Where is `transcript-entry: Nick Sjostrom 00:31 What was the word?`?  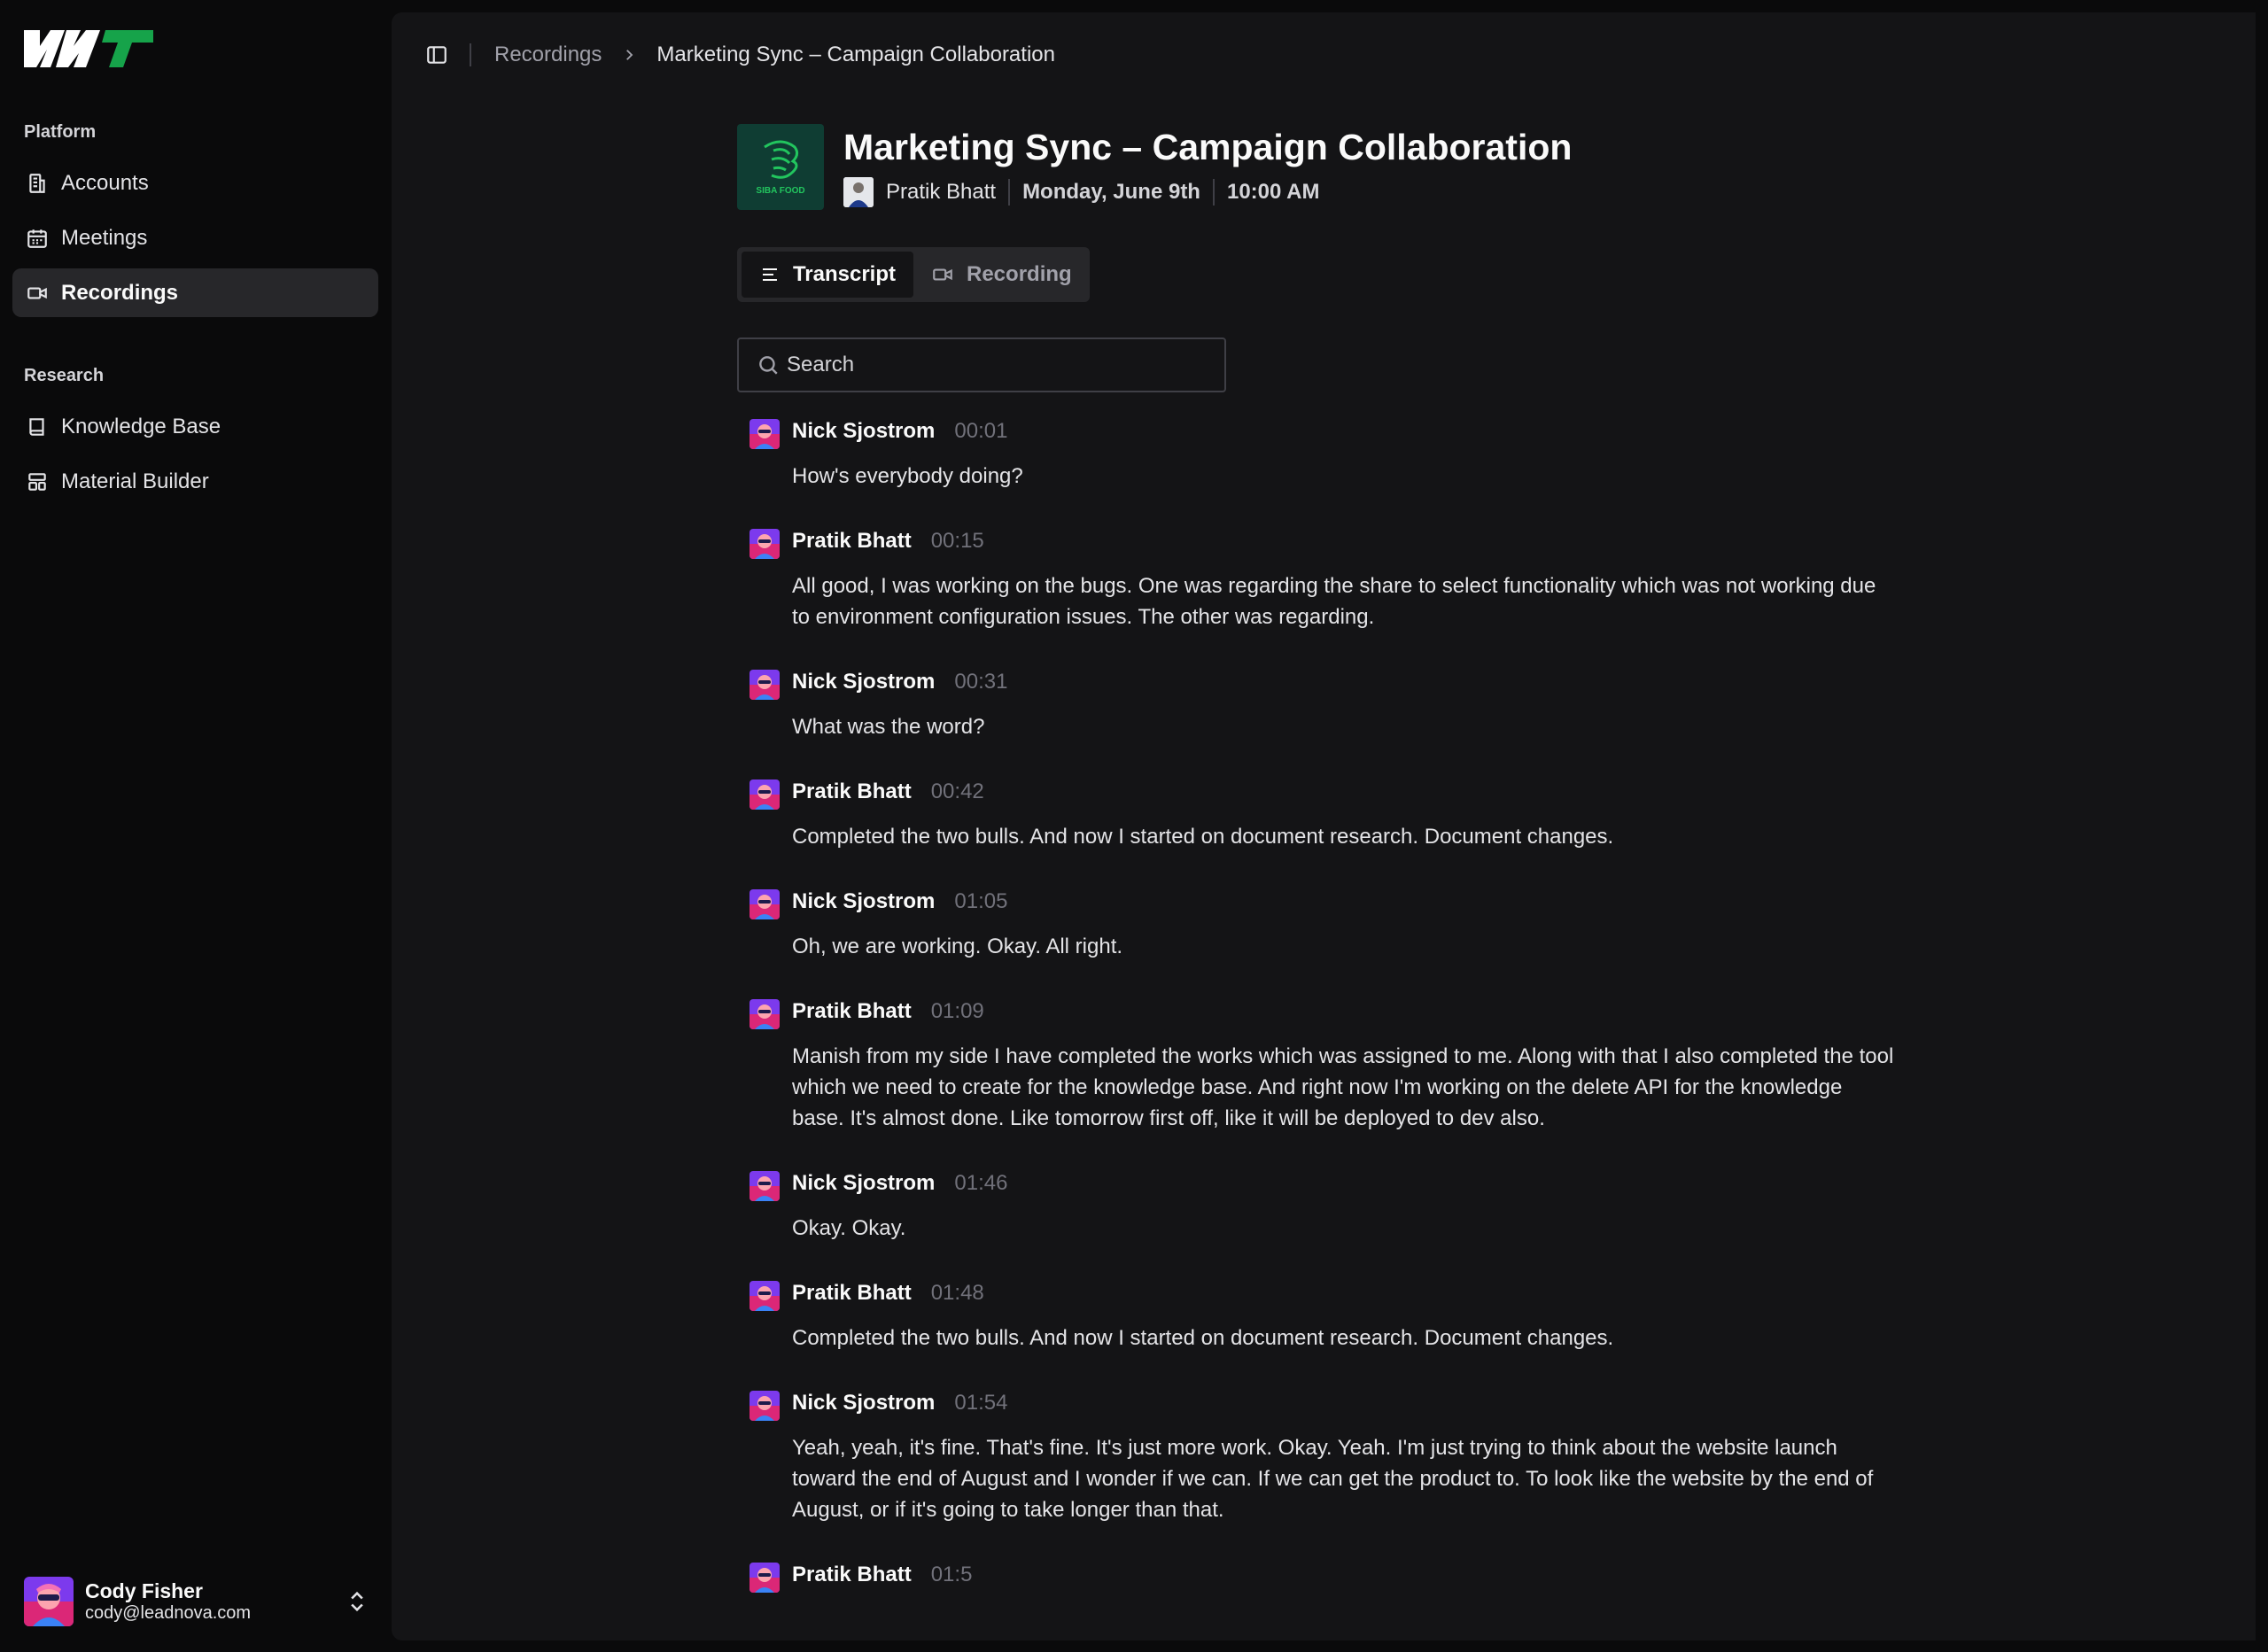 transcript-entry: Nick Sjostrom 00:31 What was the word? is located at coordinates (1322, 706).